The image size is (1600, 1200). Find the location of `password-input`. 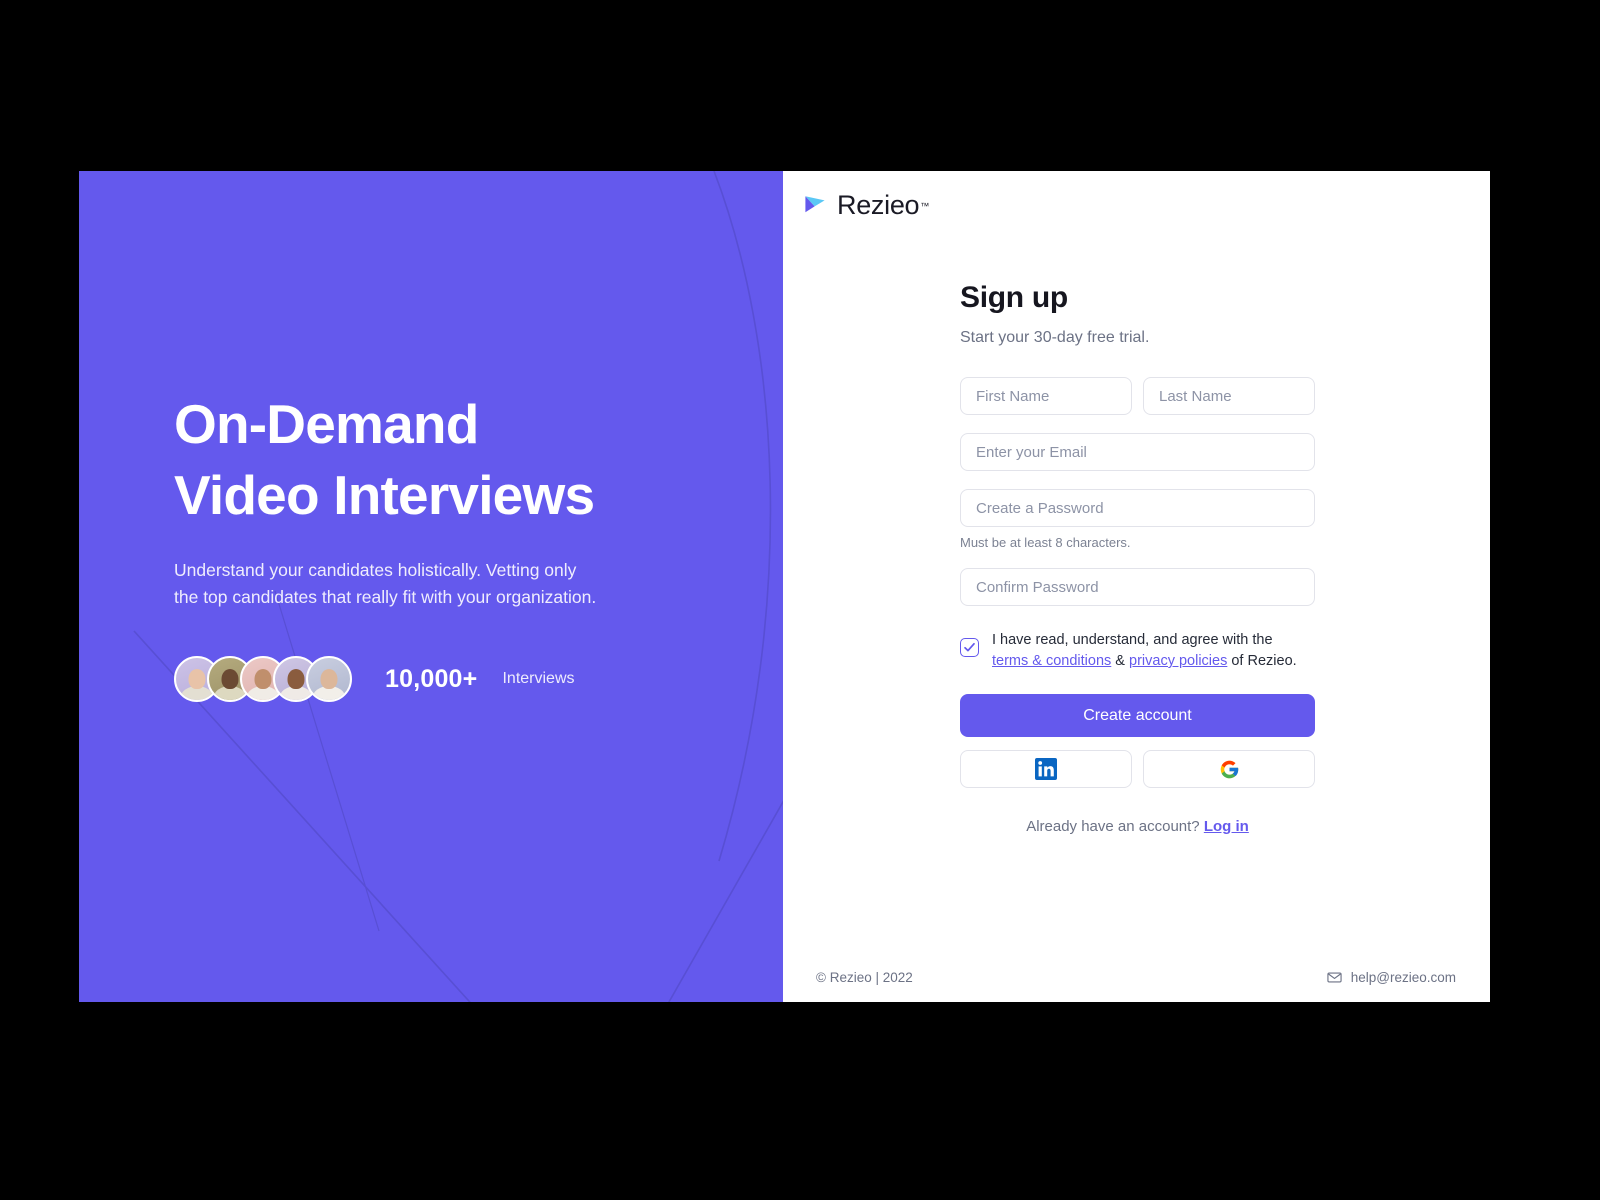

password-input is located at coordinates (1137, 508).